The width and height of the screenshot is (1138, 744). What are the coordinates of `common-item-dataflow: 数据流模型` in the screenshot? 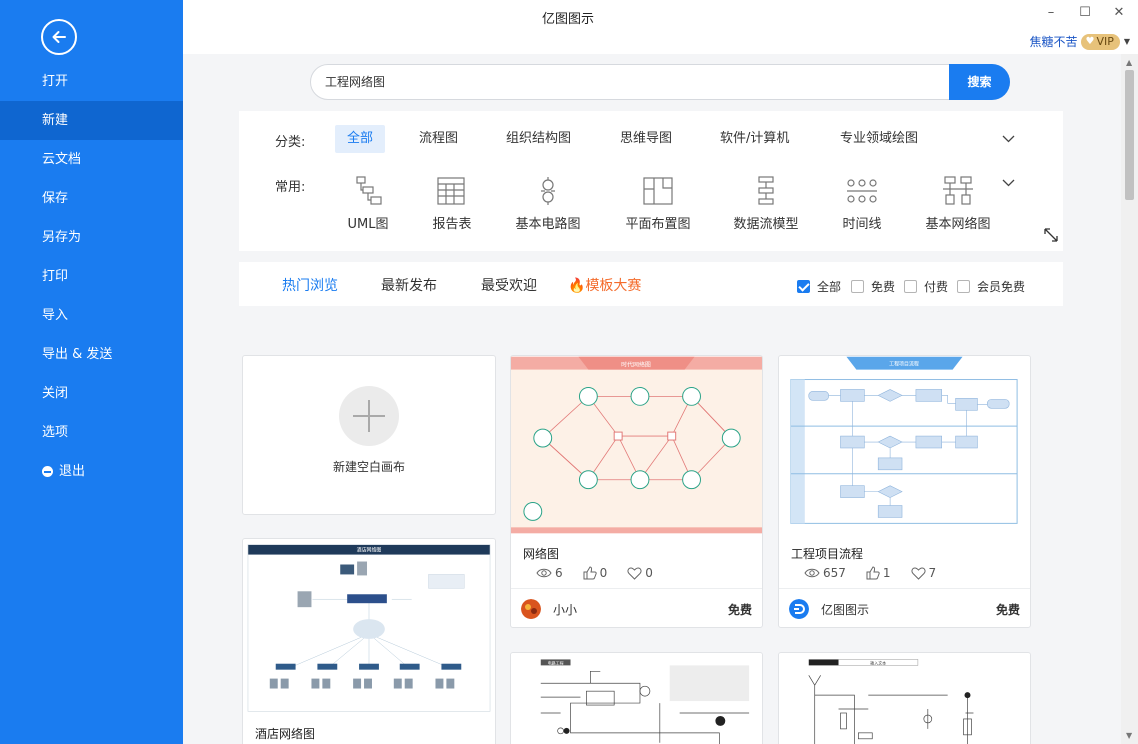 It's located at (766, 203).